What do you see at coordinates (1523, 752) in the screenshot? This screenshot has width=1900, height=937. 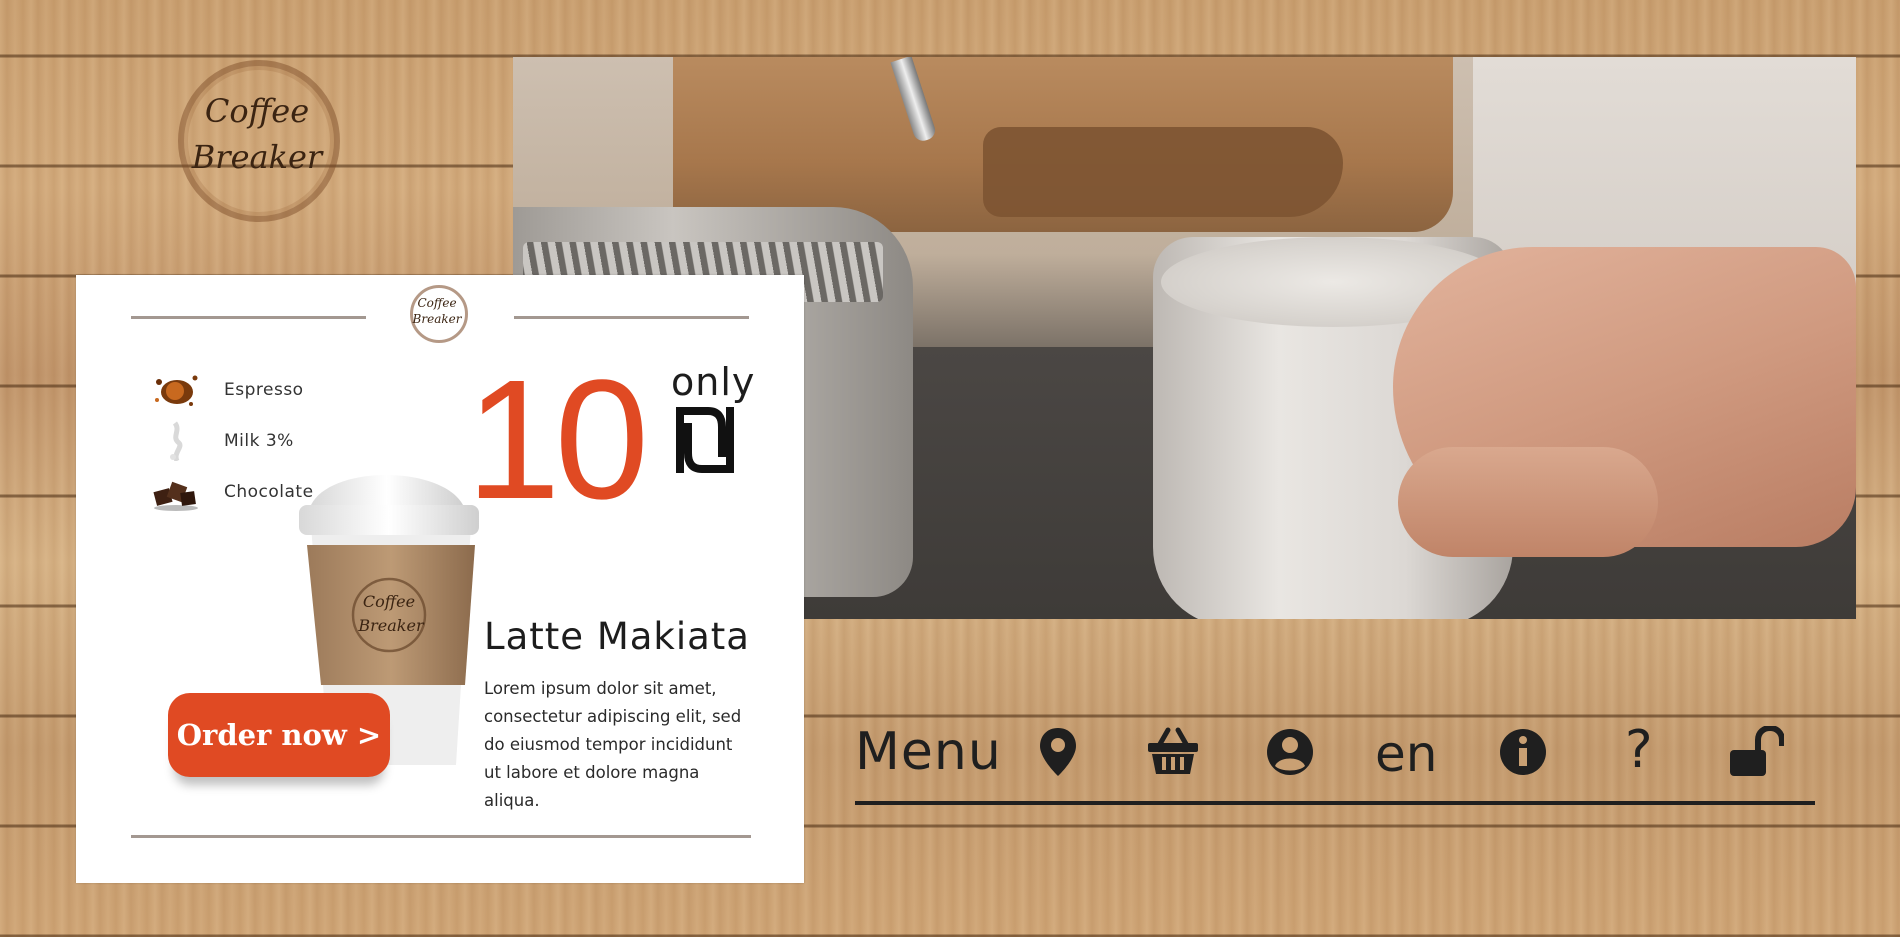 I see `info-icon` at bounding box center [1523, 752].